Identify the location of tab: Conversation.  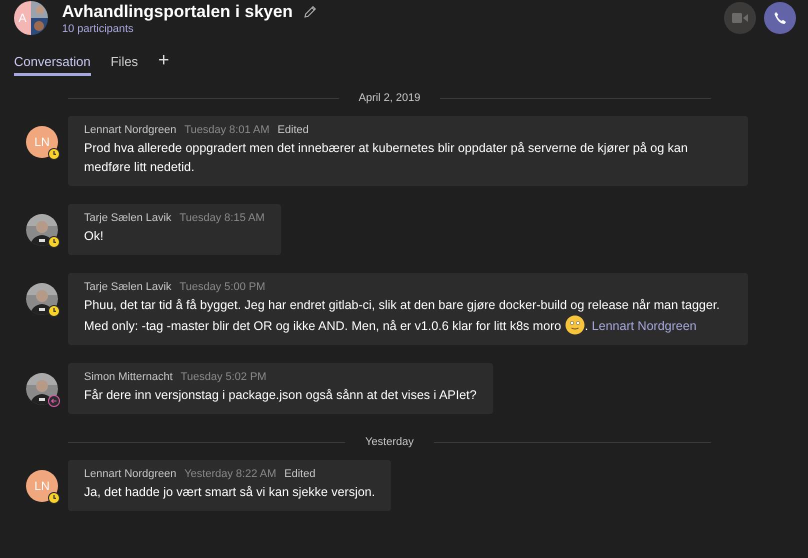
(52, 65).